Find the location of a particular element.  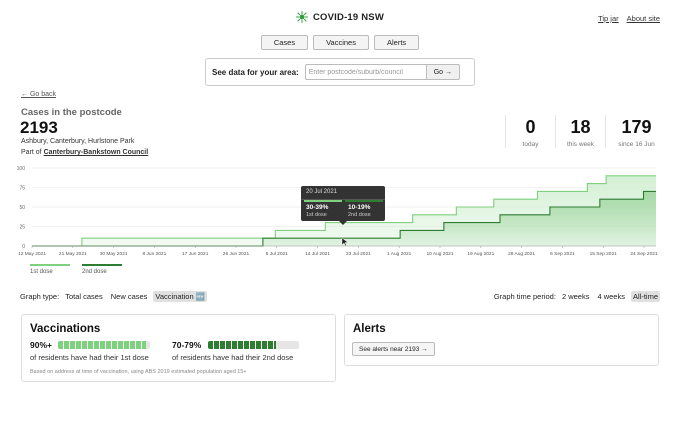

second-dose-progress is located at coordinates (253, 345).